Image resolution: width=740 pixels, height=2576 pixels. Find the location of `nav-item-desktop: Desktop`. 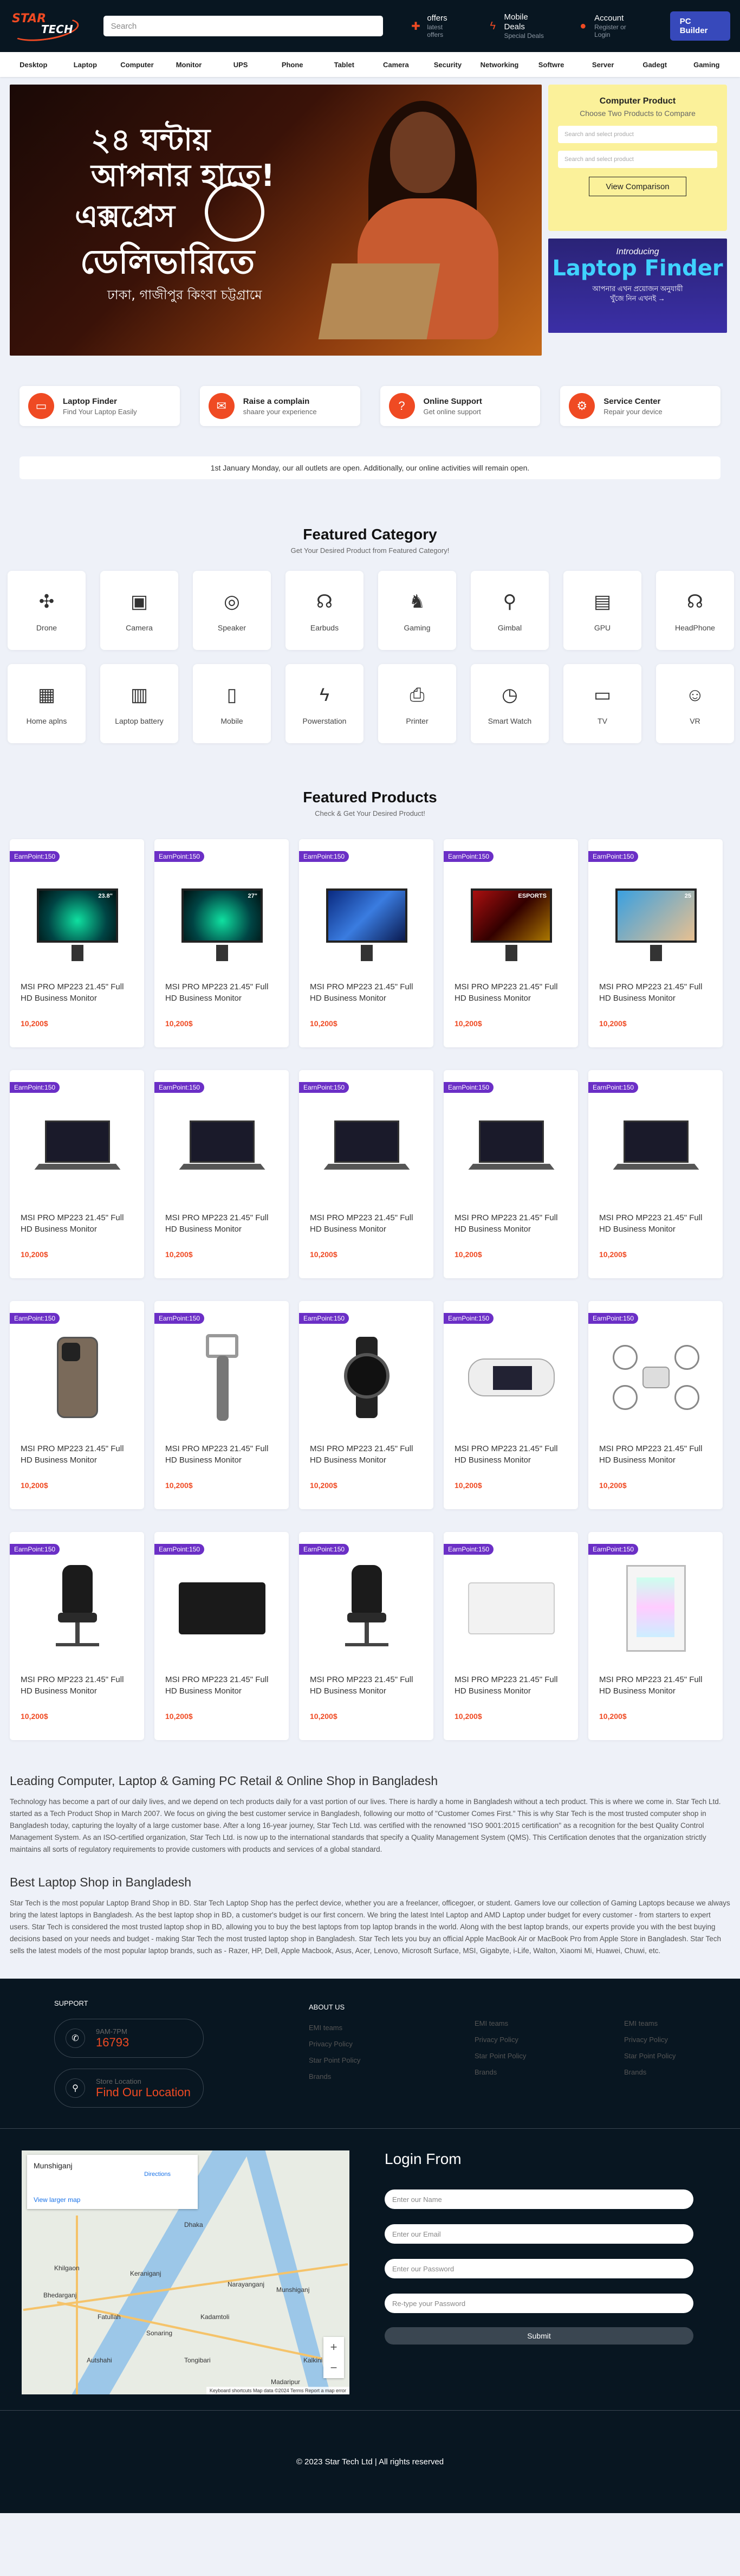

nav-item-desktop: Desktop is located at coordinates (34, 65).